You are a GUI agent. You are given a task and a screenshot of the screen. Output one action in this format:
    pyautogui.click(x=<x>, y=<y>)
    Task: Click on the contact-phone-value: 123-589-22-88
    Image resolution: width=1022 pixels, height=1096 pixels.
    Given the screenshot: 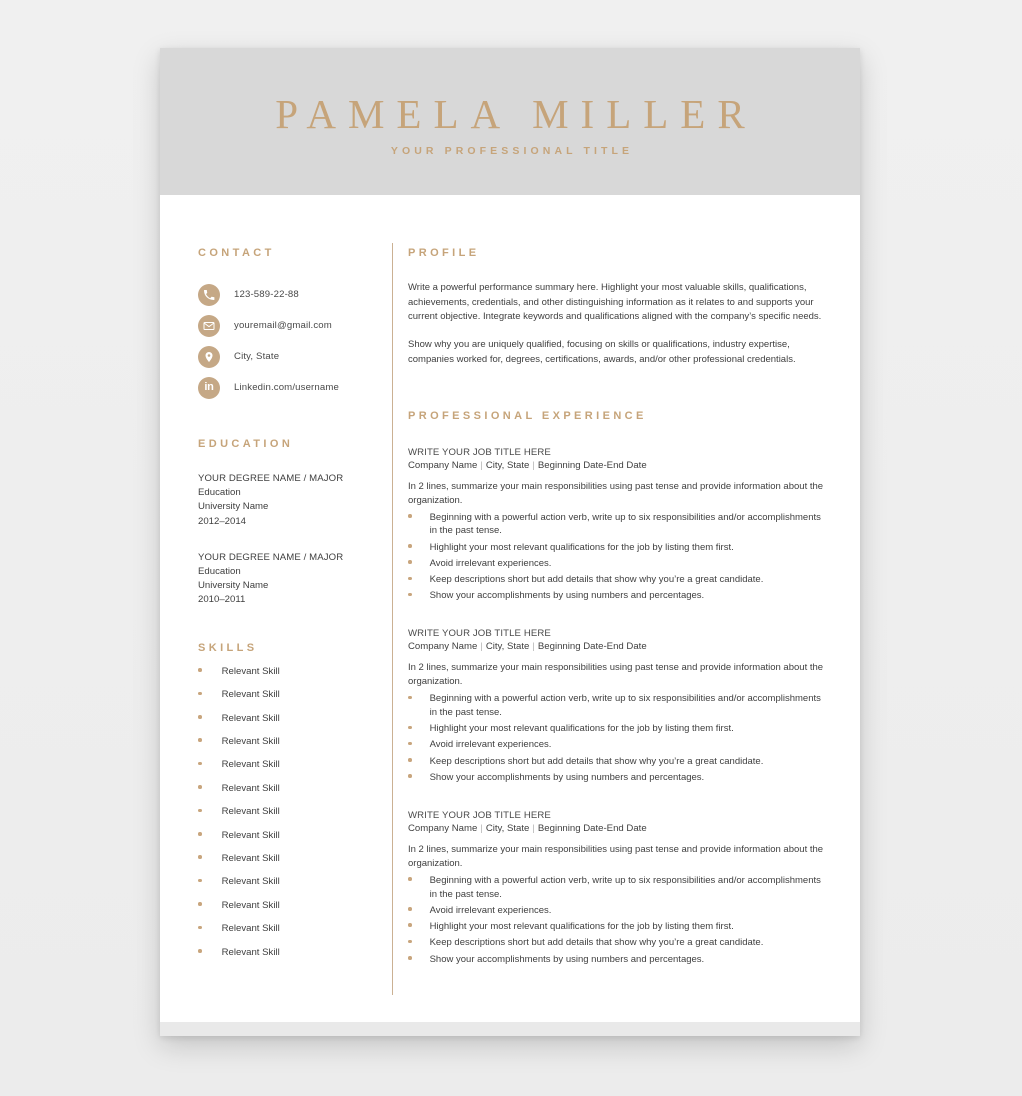 What is the action you would take?
    pyautogui.click(x=266, y=294)
    